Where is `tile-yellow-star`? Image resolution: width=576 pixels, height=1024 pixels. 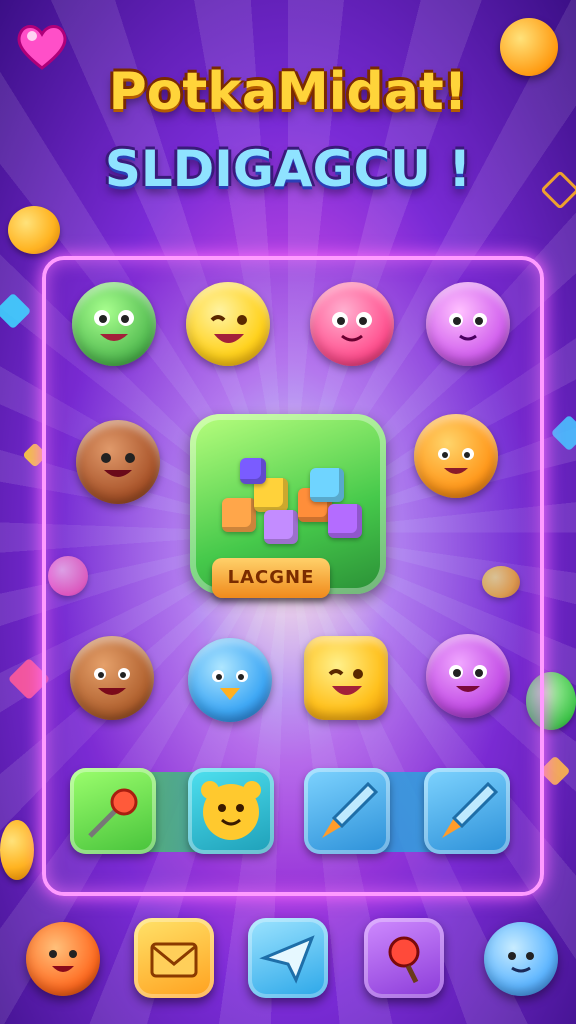 tile-yellow-star is located at coordinates (346, 678).